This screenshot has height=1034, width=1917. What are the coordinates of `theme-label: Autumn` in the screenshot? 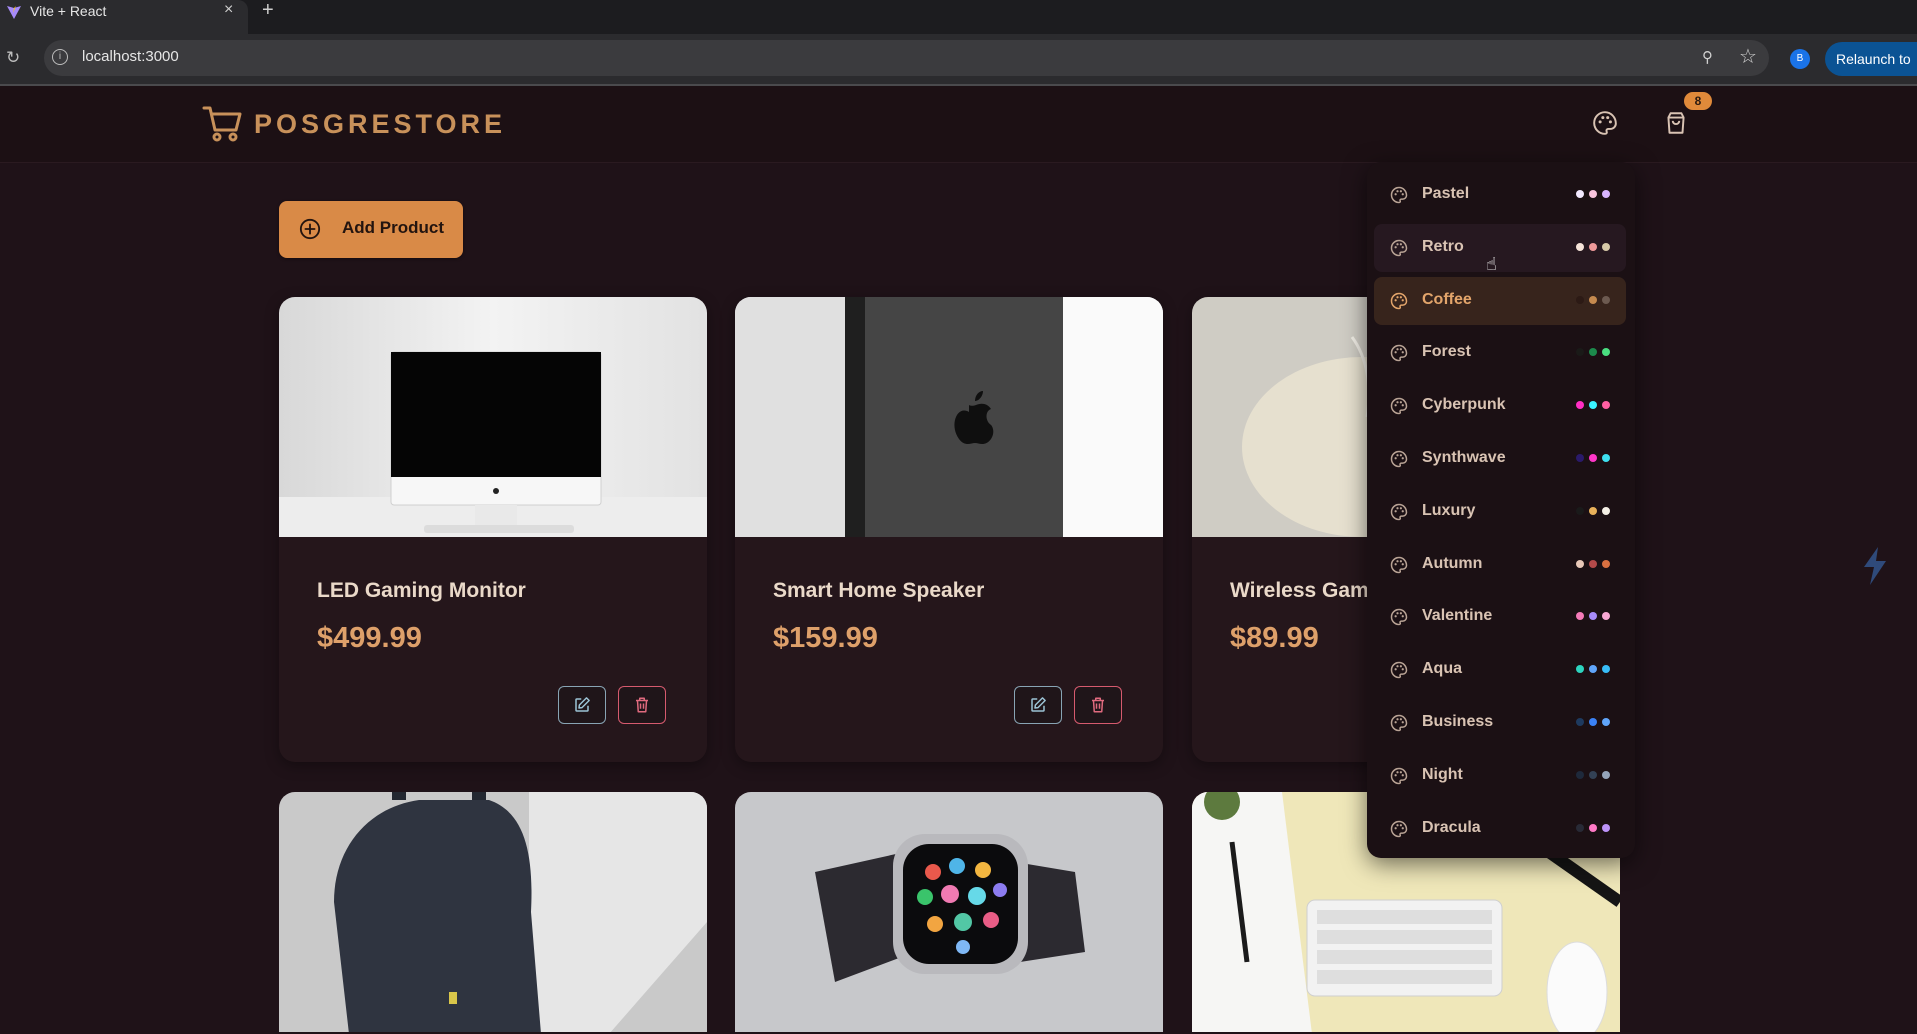 It's located at (1452, 563).